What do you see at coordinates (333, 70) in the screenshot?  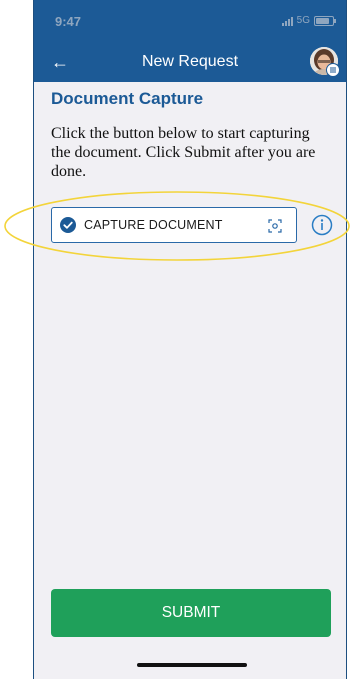 I see `menu-badge-icon` at bounding box center [333, 70].